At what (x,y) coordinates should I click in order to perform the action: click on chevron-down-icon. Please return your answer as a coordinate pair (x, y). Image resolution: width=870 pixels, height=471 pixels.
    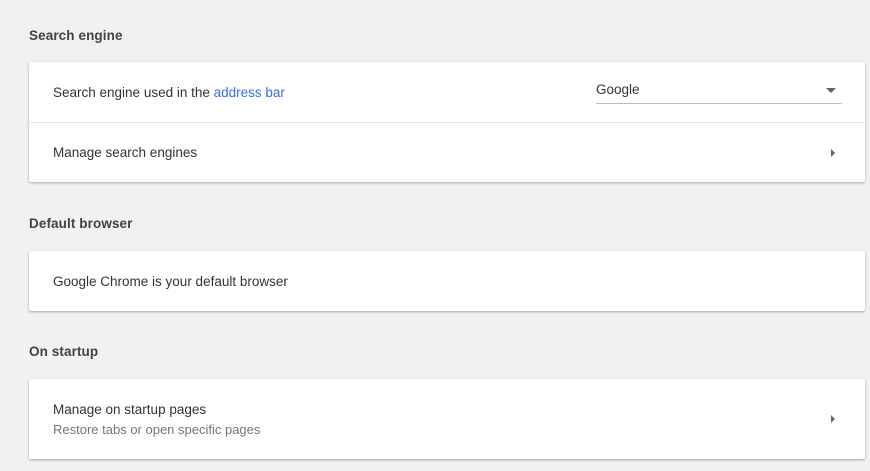
    Looking at the image, I should click on (831, 90).